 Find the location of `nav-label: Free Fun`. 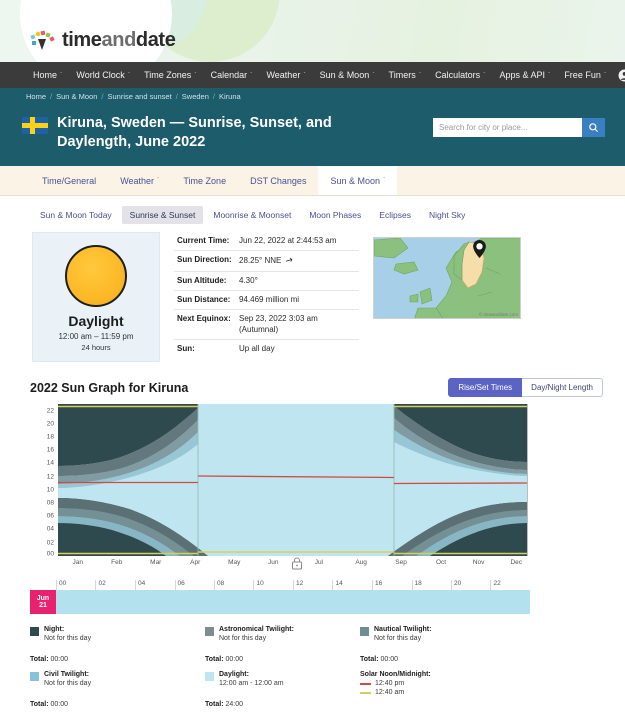

nav-label: Free Fun is located at coordinates (582, 75).